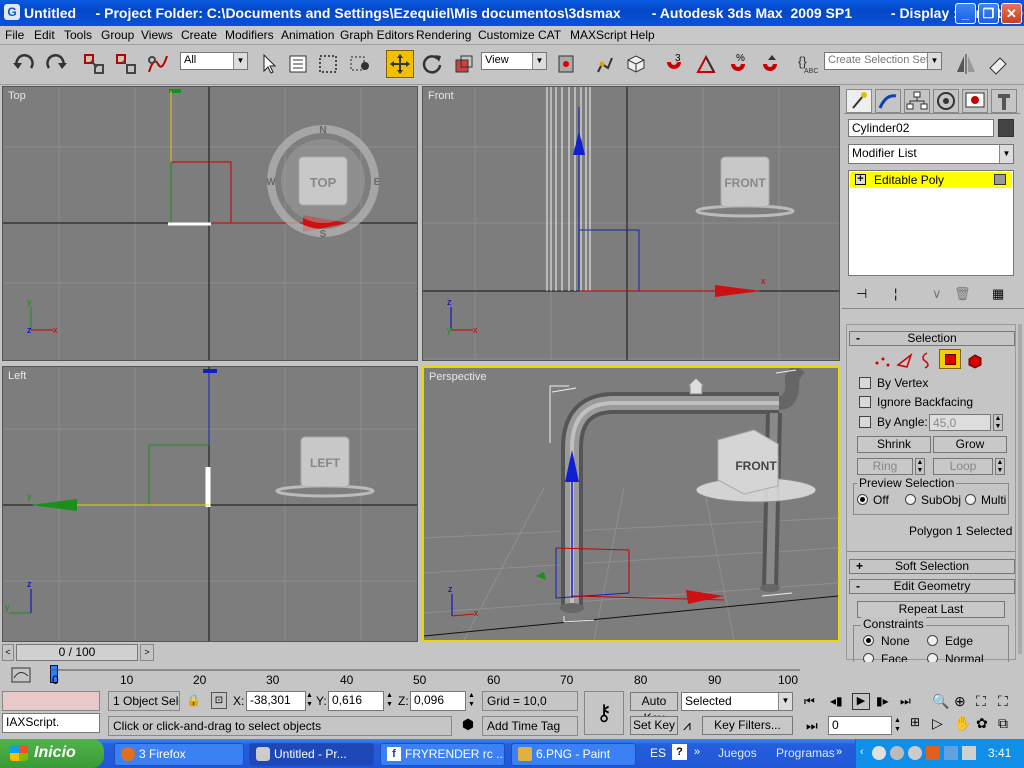 Image resolution: width=1024 pixels, height=768 pixels. What do you see at coordinates (268, 64) in the screenshot?
I see `select-object-icon` at bounding box center [268, 64].